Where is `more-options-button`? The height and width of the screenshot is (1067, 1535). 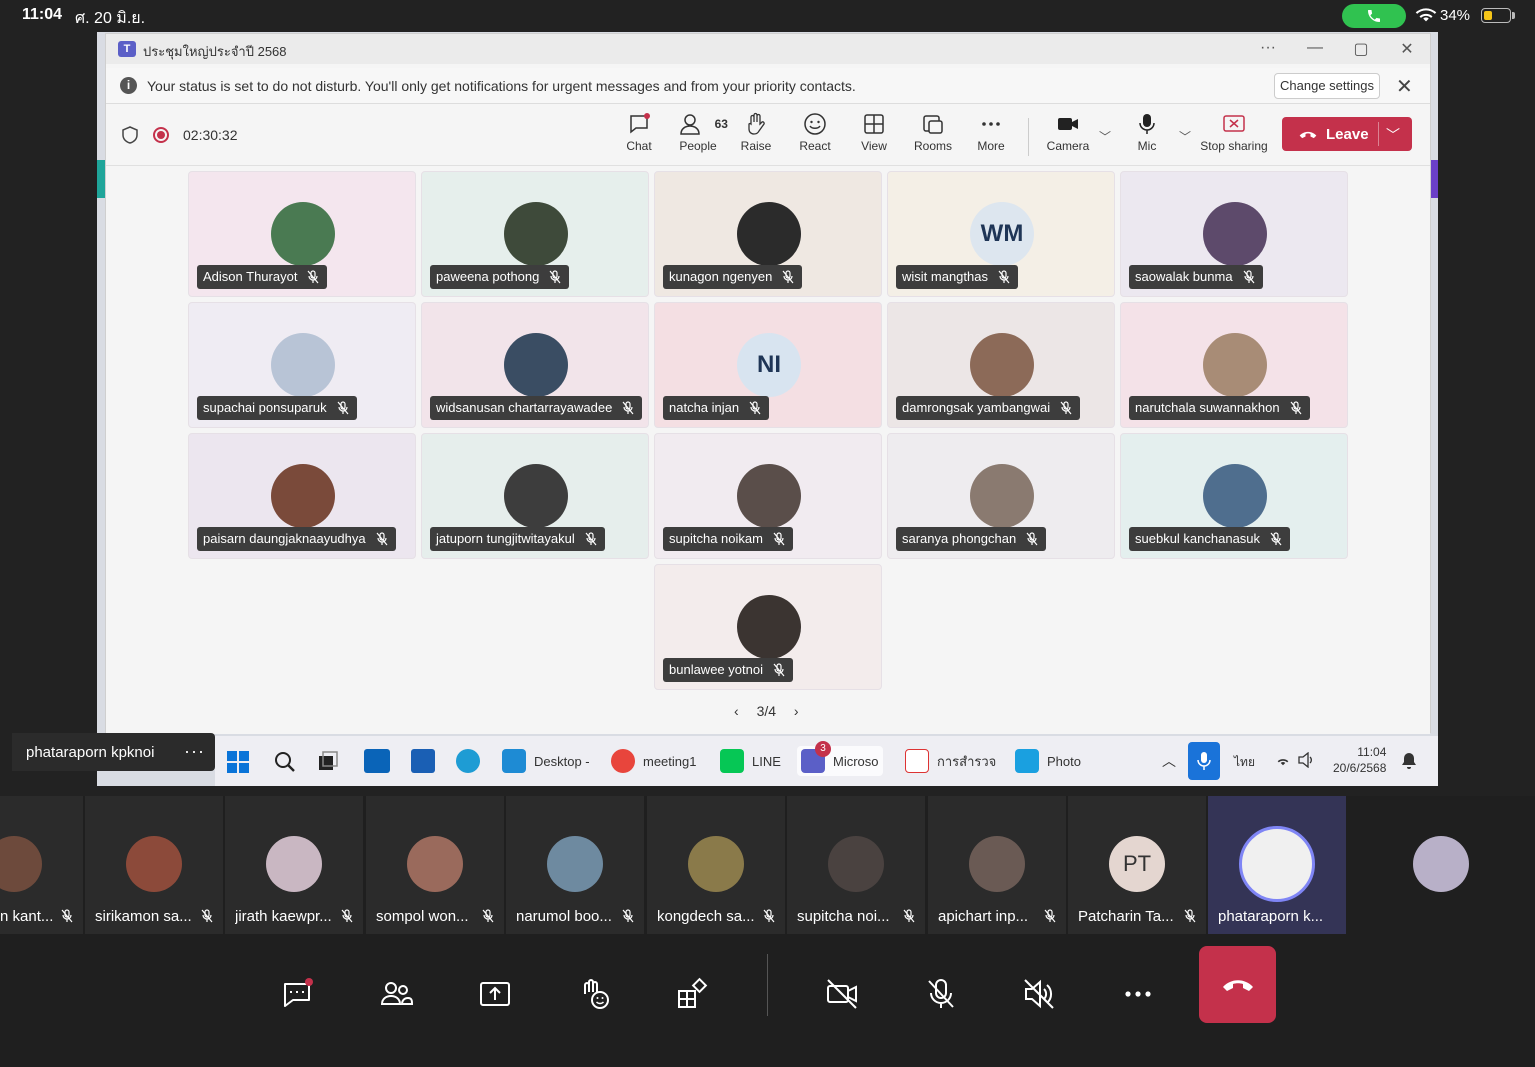
more-options-button is located at coordinates (1138, 994).